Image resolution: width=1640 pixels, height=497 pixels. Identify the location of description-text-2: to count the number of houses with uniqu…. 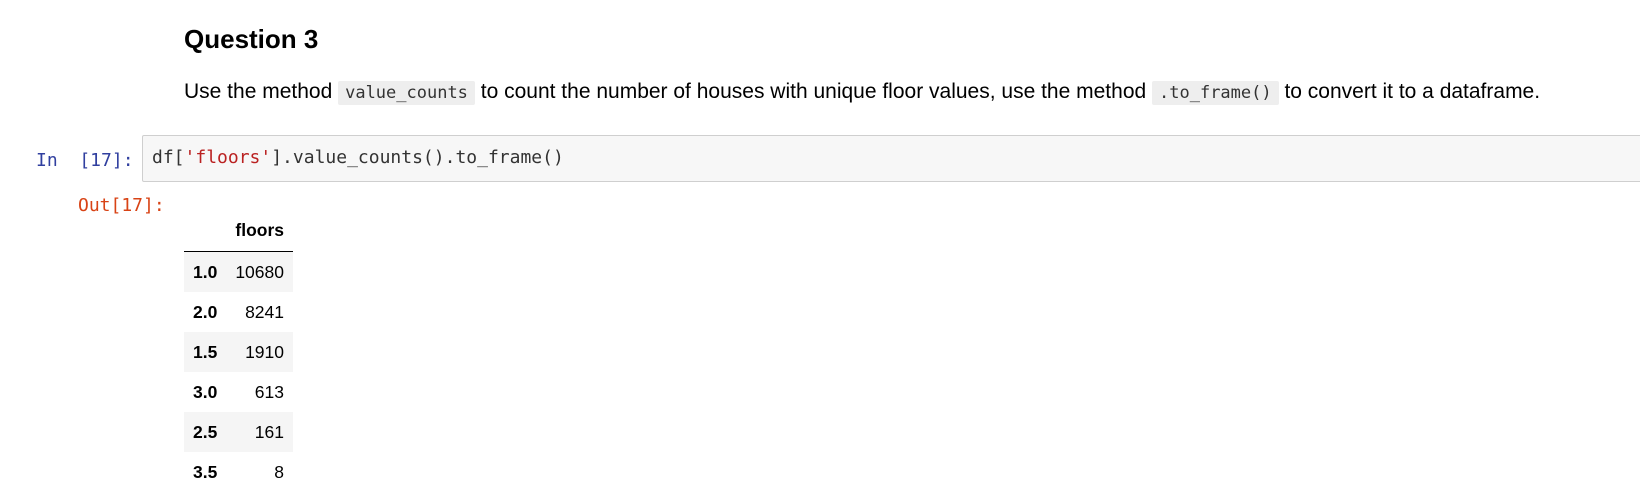
(813, 91).